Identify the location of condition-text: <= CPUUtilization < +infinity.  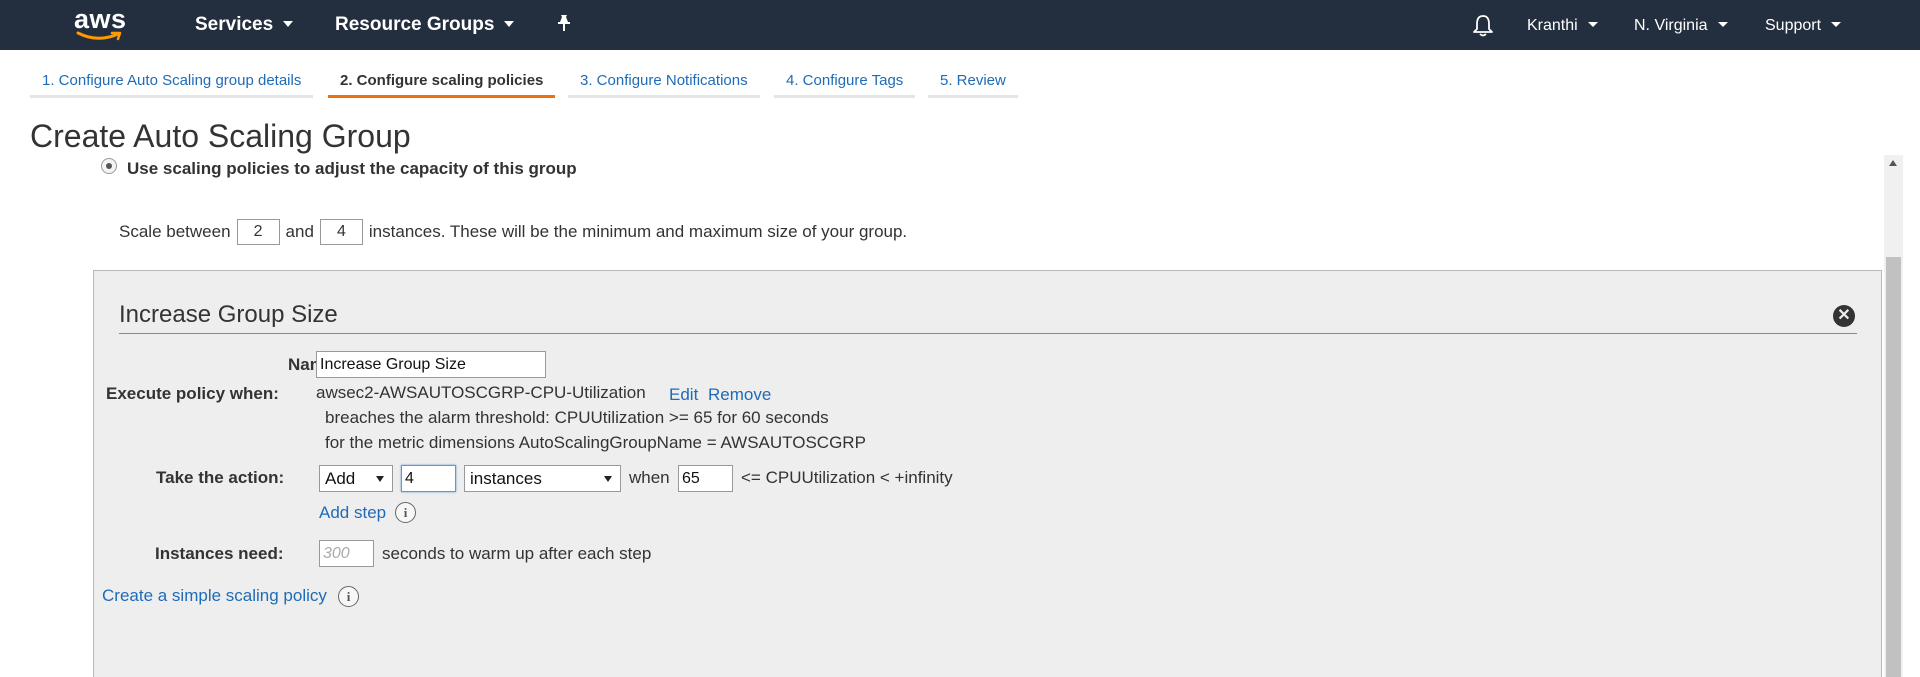
(847, 477).